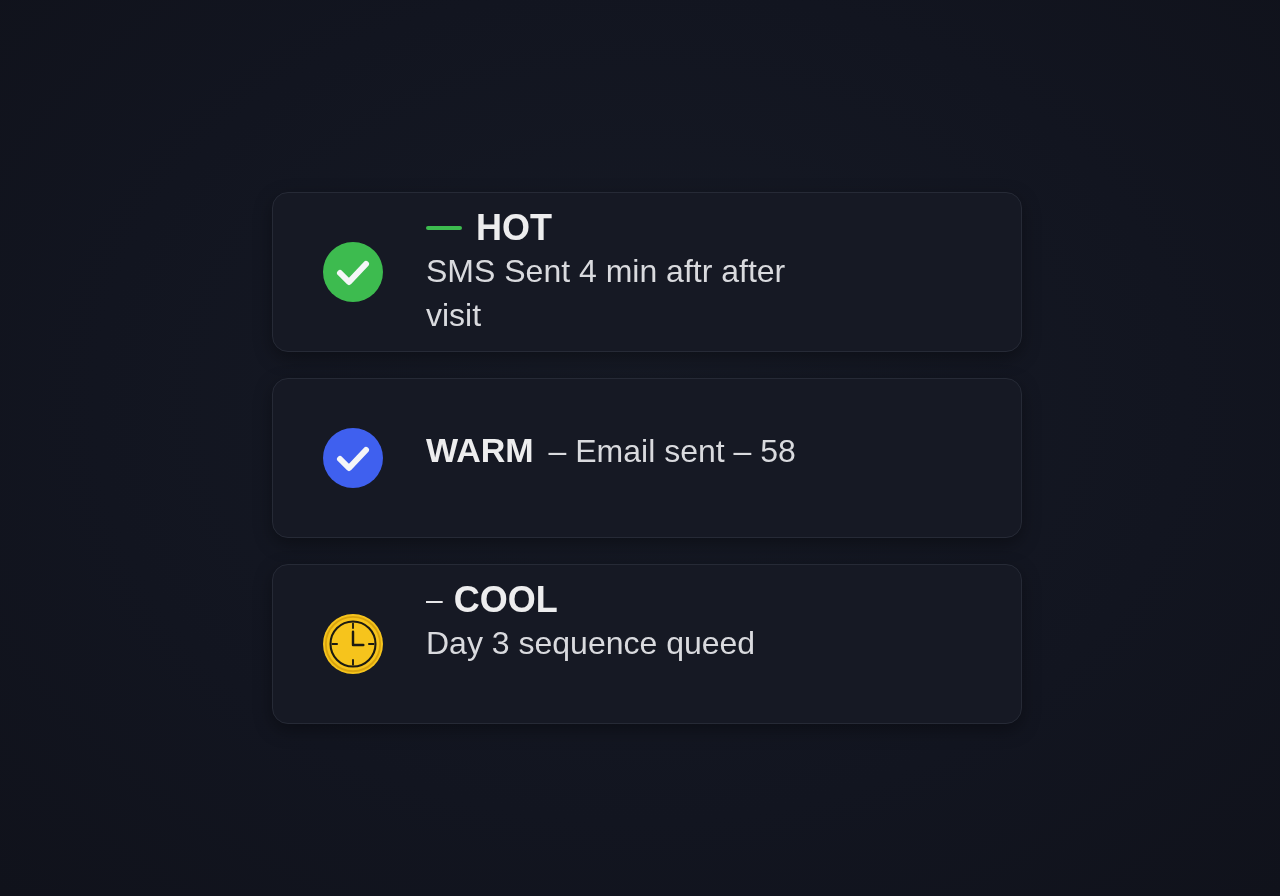  Describe the element at coordinates (505, 600) in the screenshot. I see `lead-tier-label: COOL` at that location.